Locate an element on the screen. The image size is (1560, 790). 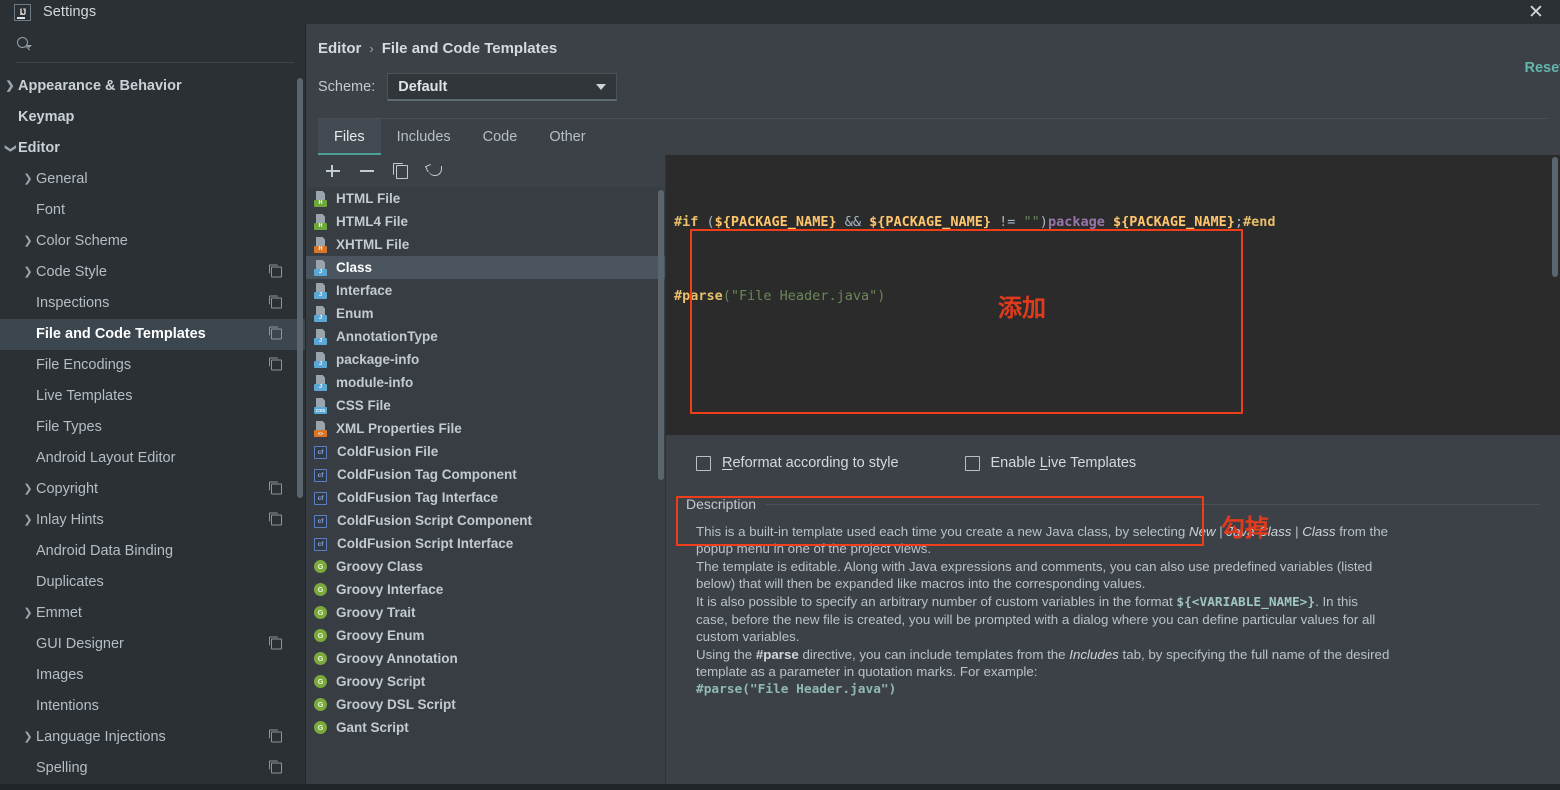
sidebar-item-inspections: Inspections is located at coordinates (153, 303).